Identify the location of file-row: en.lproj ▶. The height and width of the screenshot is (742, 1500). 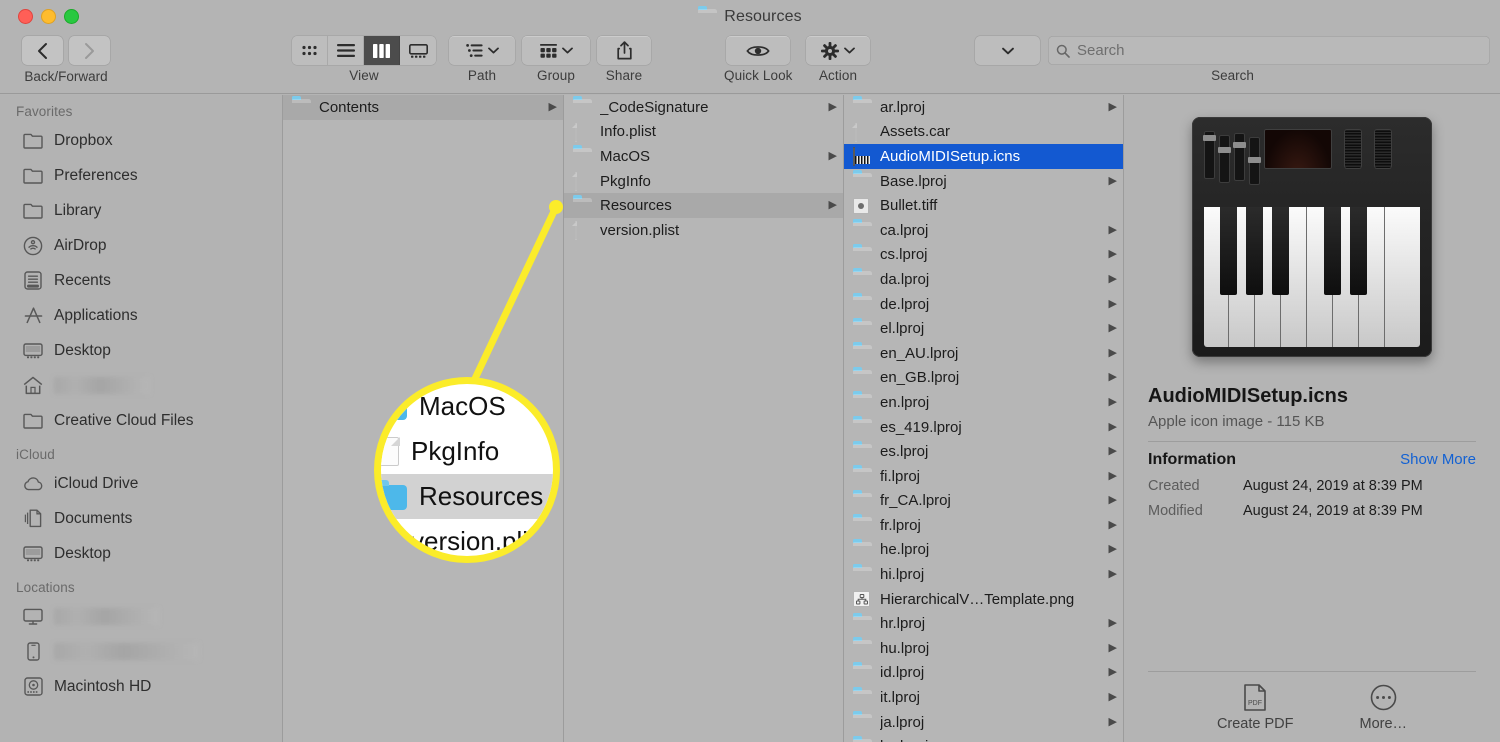
(983, 402).